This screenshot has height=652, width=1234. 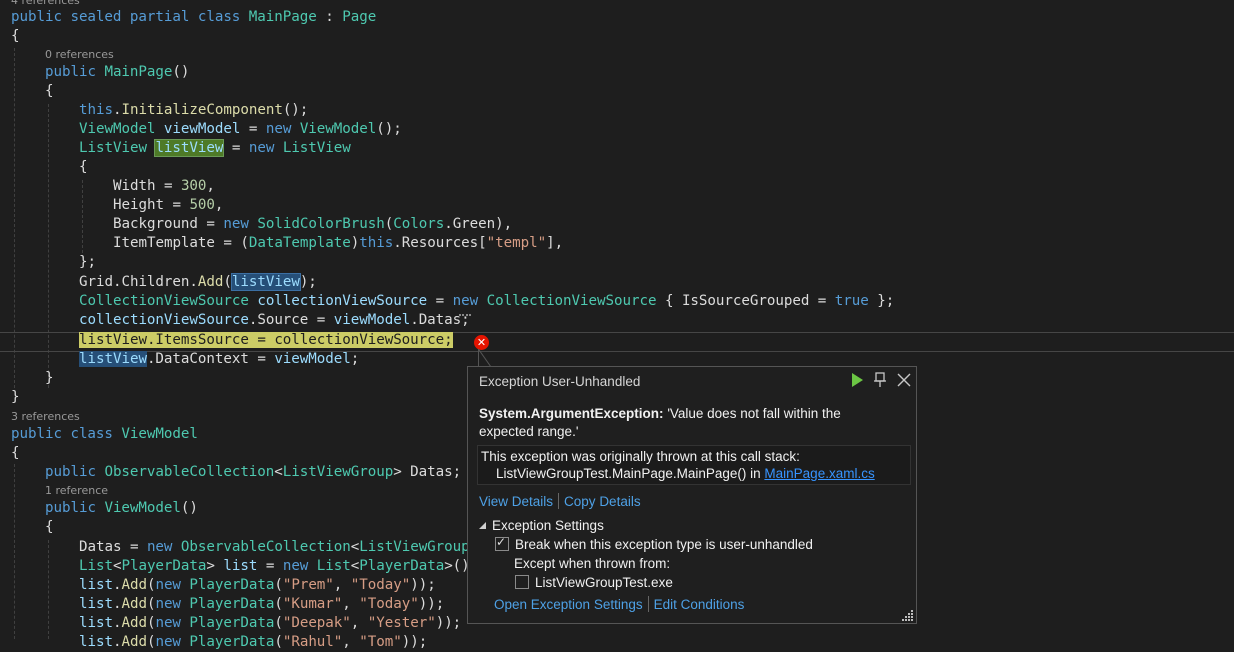 What do you see at coordinates (151, 205) in the screenshot?
I see `code-token: Height =` at bounding box center [151, 205].